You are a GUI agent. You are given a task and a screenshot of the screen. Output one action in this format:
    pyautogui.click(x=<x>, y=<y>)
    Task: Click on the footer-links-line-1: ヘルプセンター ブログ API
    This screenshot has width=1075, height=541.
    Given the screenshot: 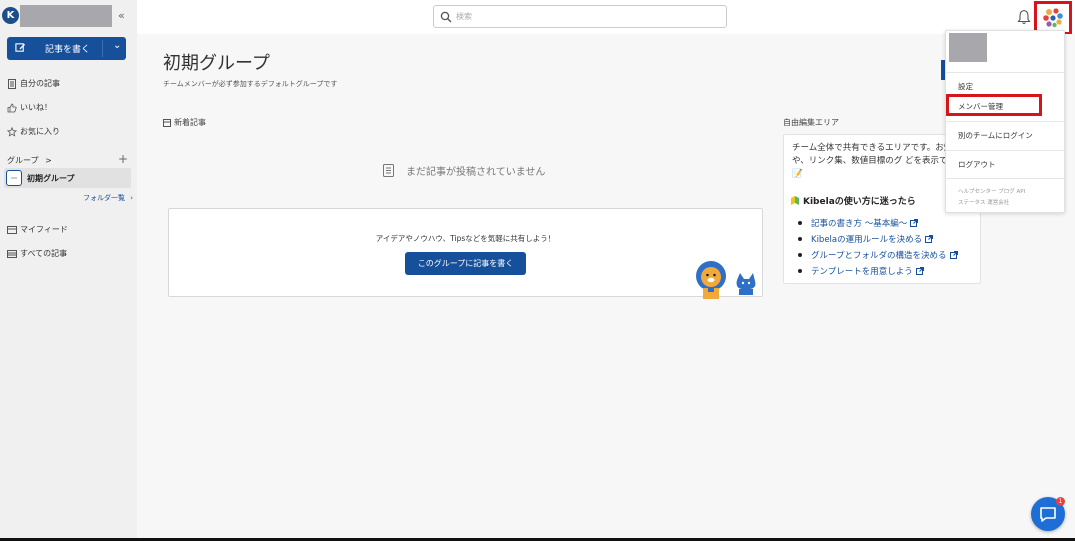 What is the action you would take?
    pyautogui.click(x=991, y=192)
    